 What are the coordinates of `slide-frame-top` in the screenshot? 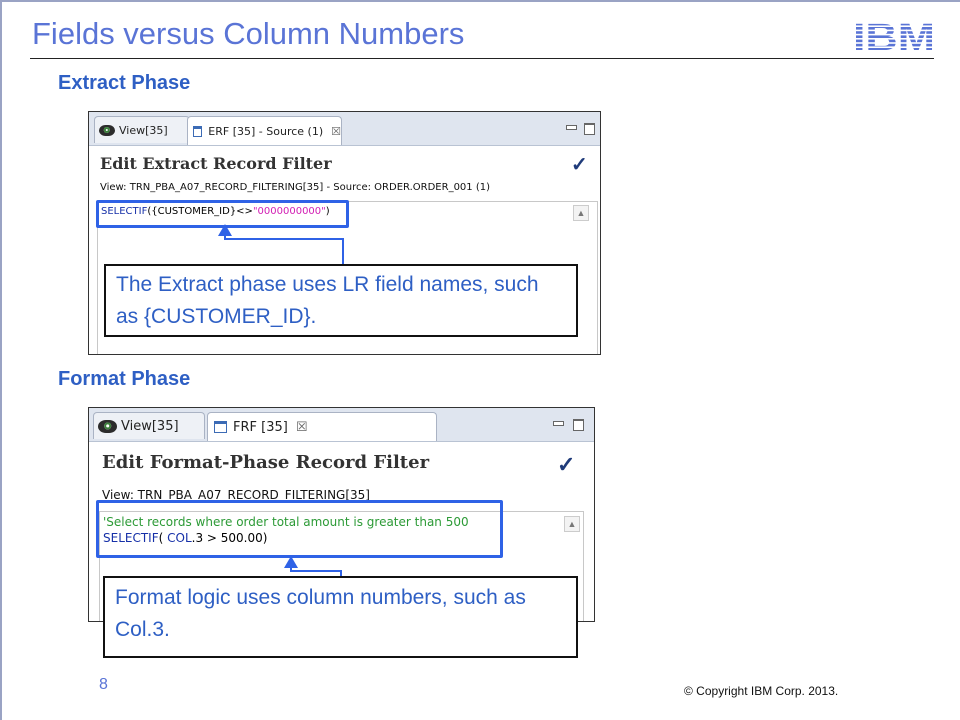 It's located at (480, 1).